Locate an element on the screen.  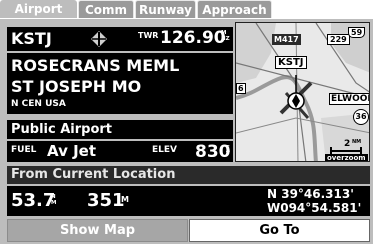
distance-unit: NM is located at coordinates (54, 200).